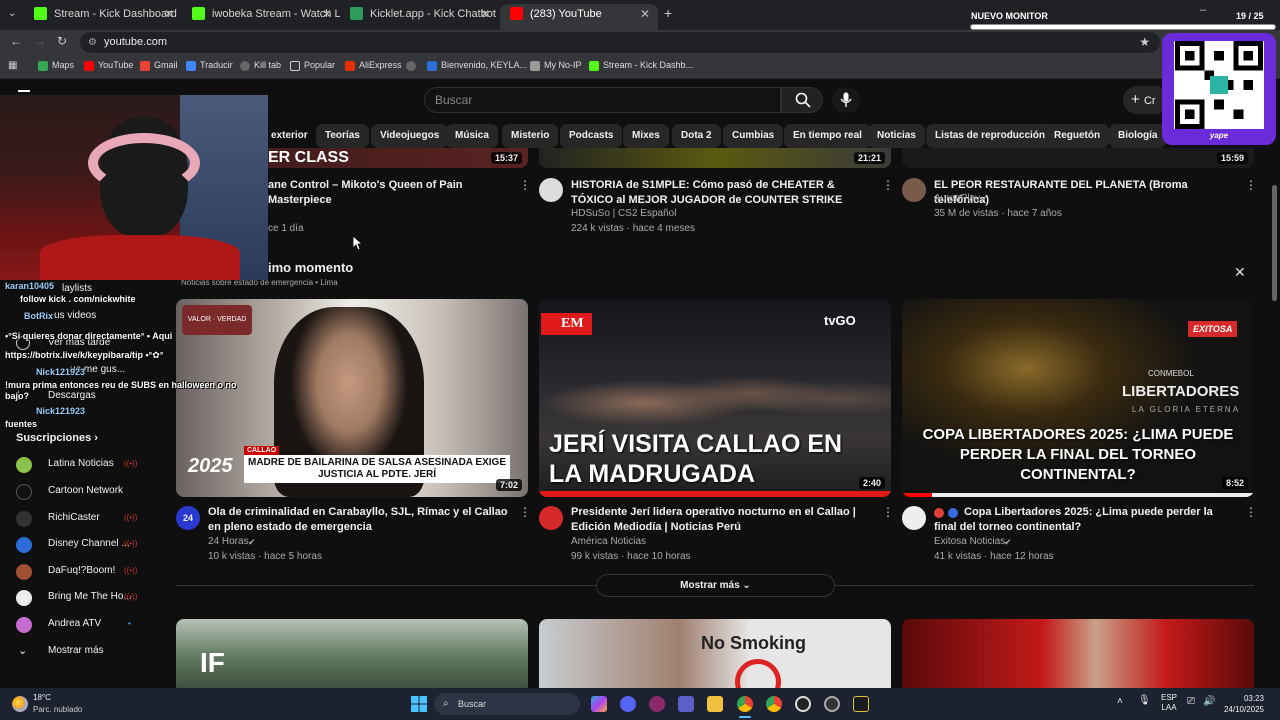 This screenshot has width=1280, height=720. Describe the element at coordinates (1240, 272) in the screenshot. I see `close-section-icon: ✕` at that location.